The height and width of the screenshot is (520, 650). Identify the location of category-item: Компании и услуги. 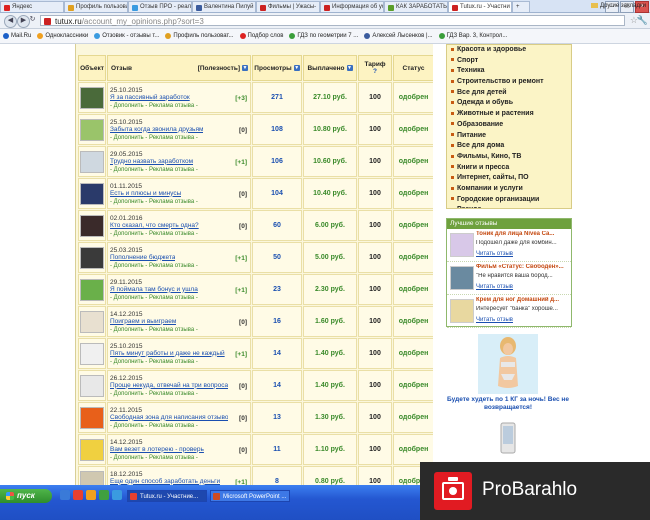
(511, 189).